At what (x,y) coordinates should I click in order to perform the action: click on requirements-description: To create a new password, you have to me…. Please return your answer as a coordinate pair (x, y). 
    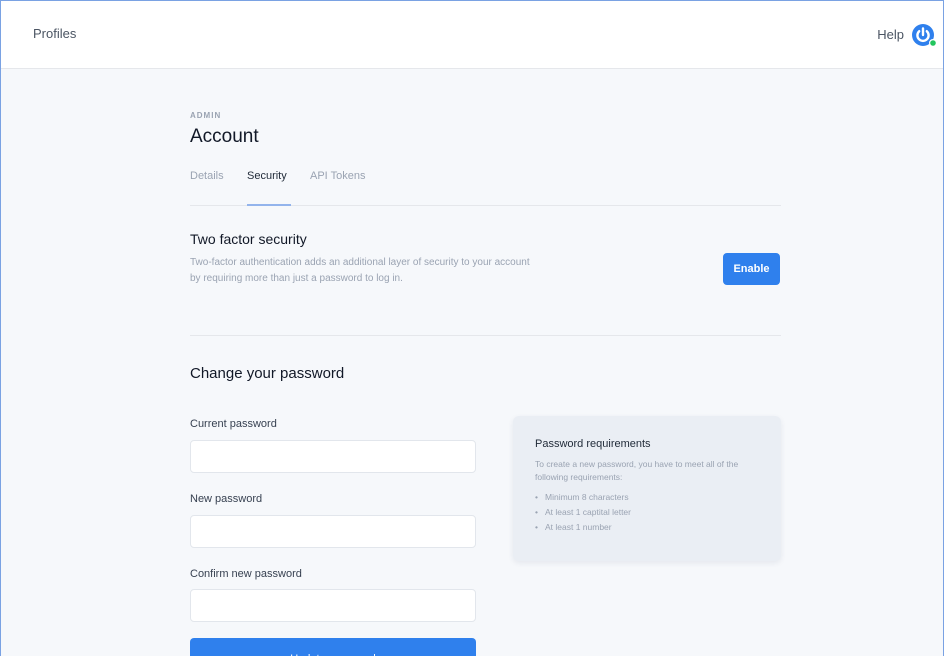
    Looking at the image, I should click on (637, 470).